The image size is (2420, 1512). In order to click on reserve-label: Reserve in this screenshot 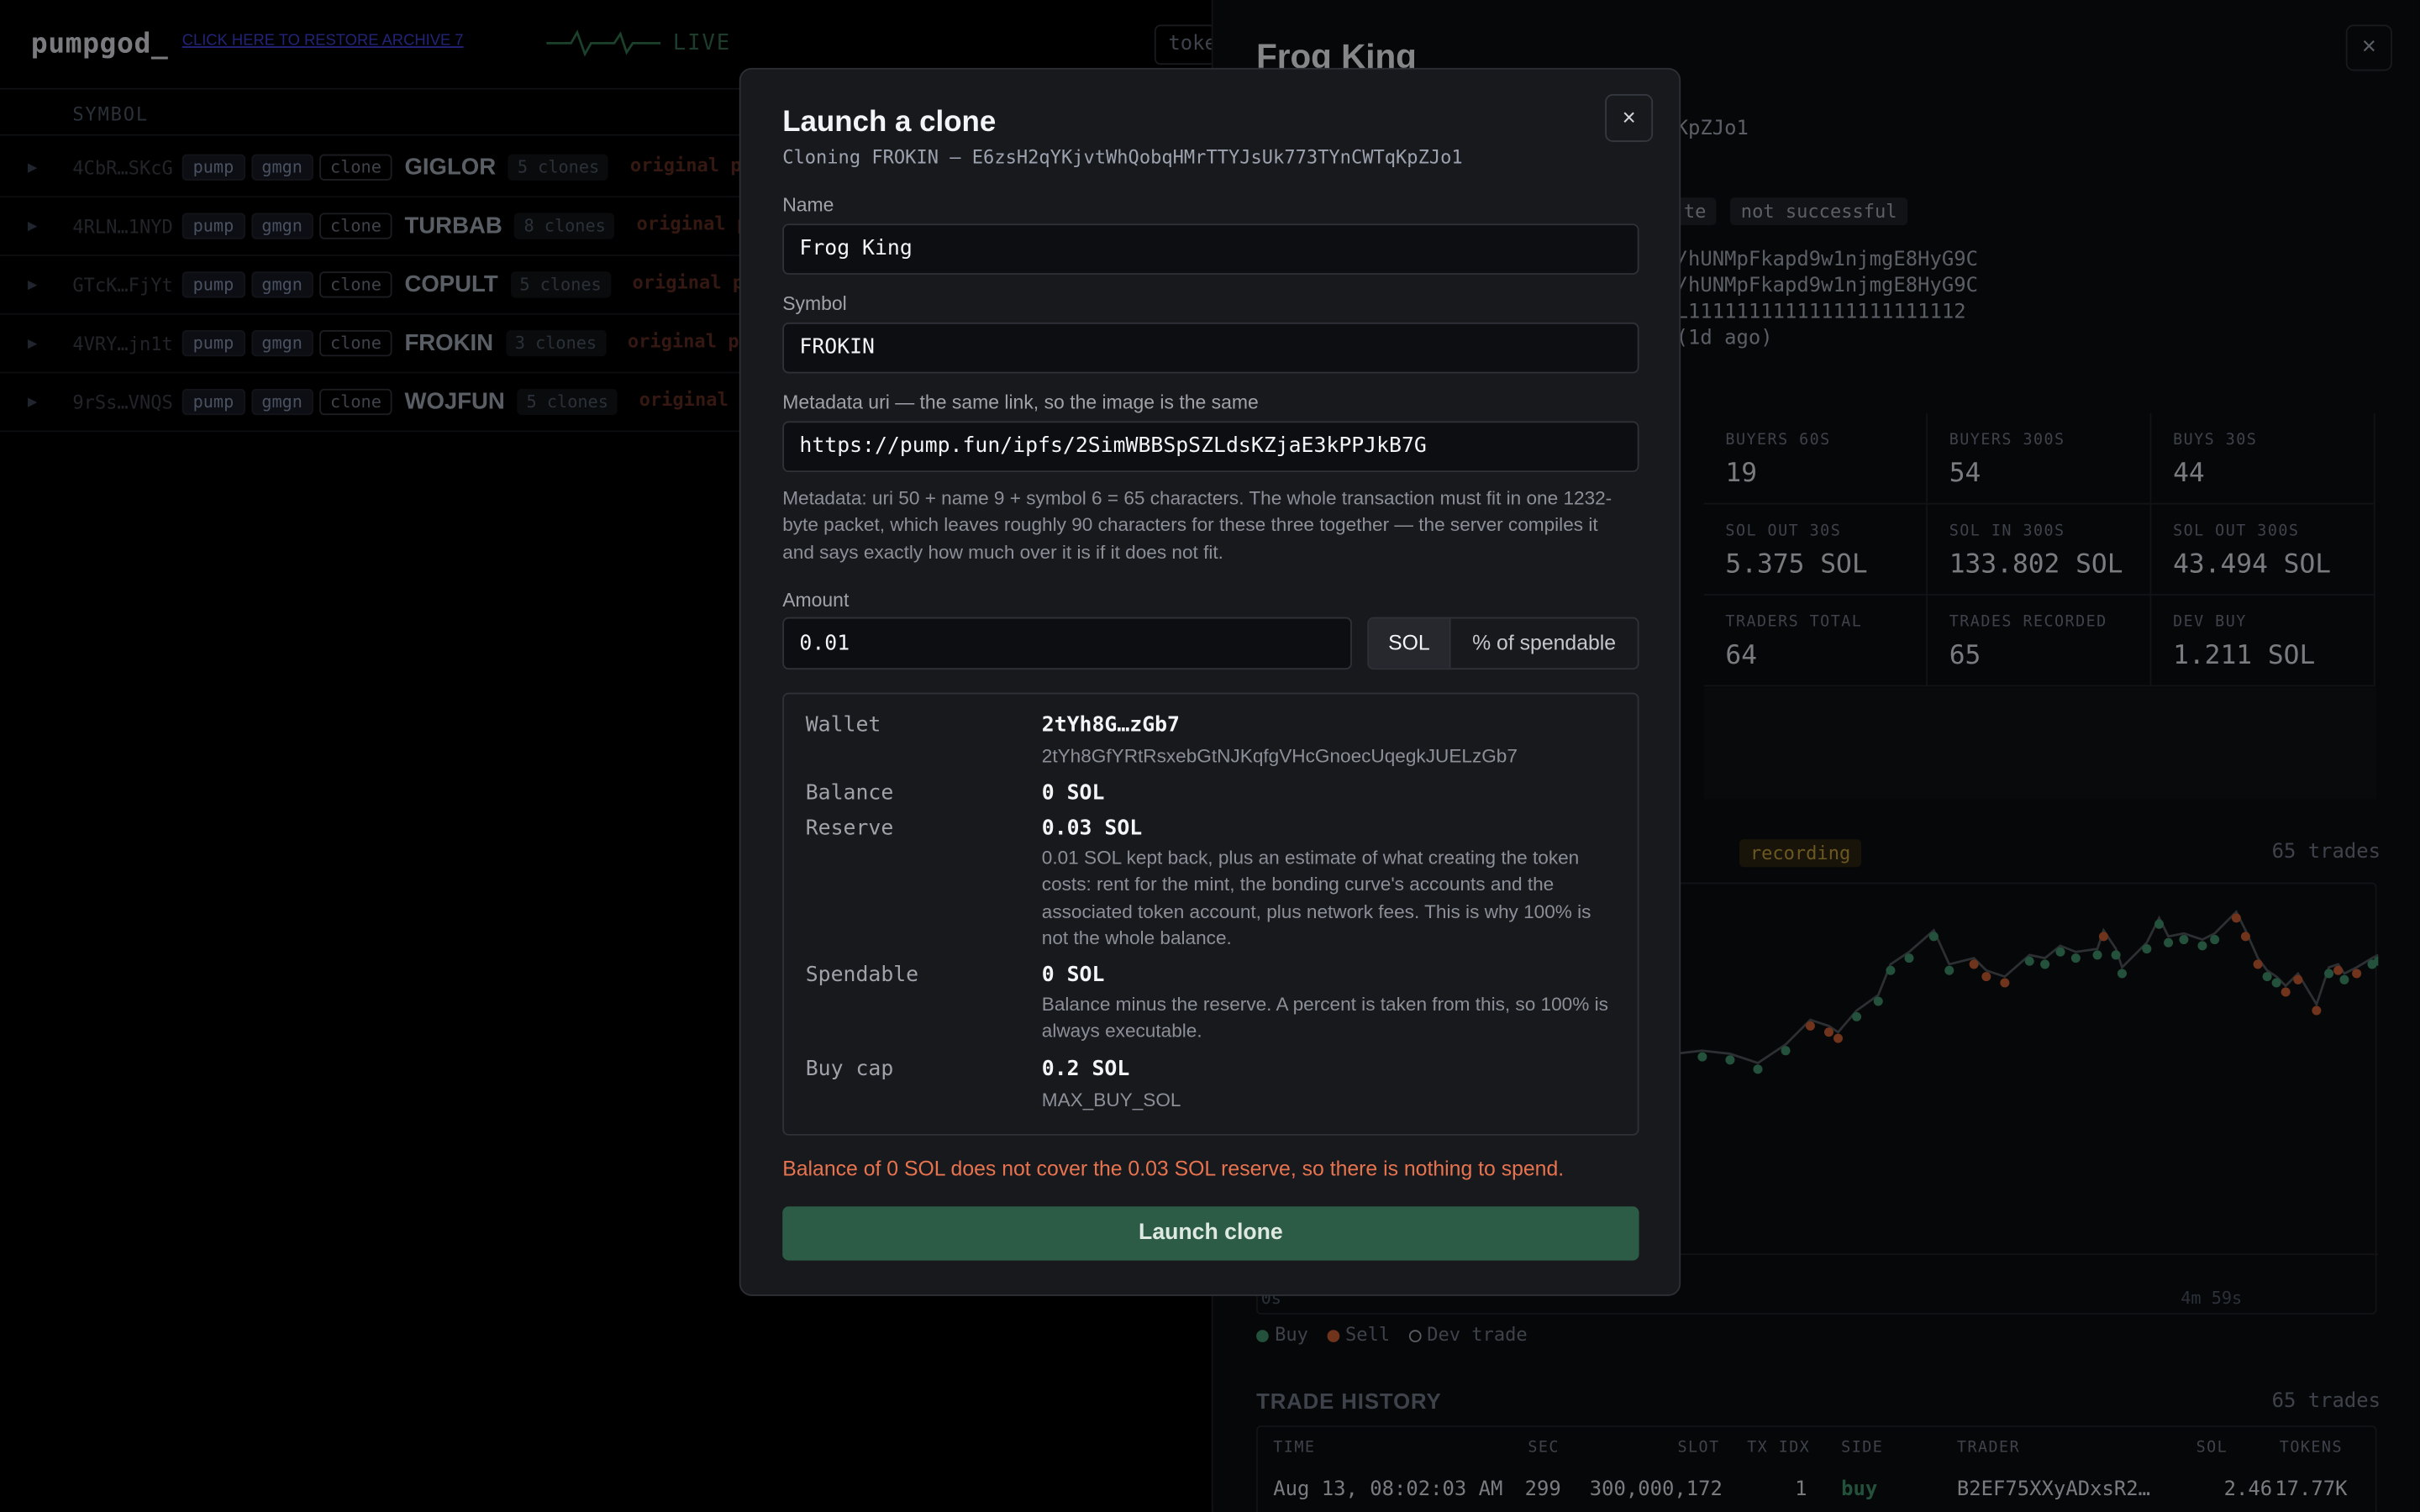, I will do `click(849, 829)`.